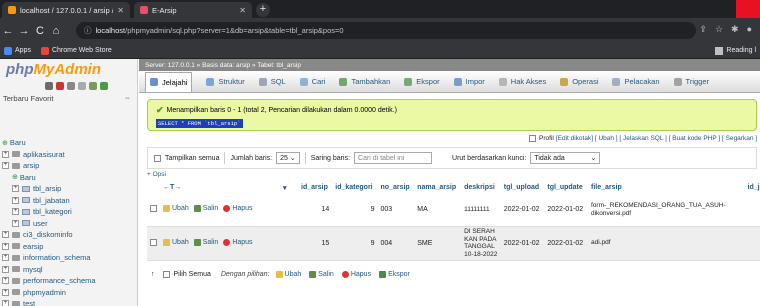 The height and width of the screenshot is (306, 760). I want to click on cell-tgl-upload: 2022-01-02, so click(522, 210).